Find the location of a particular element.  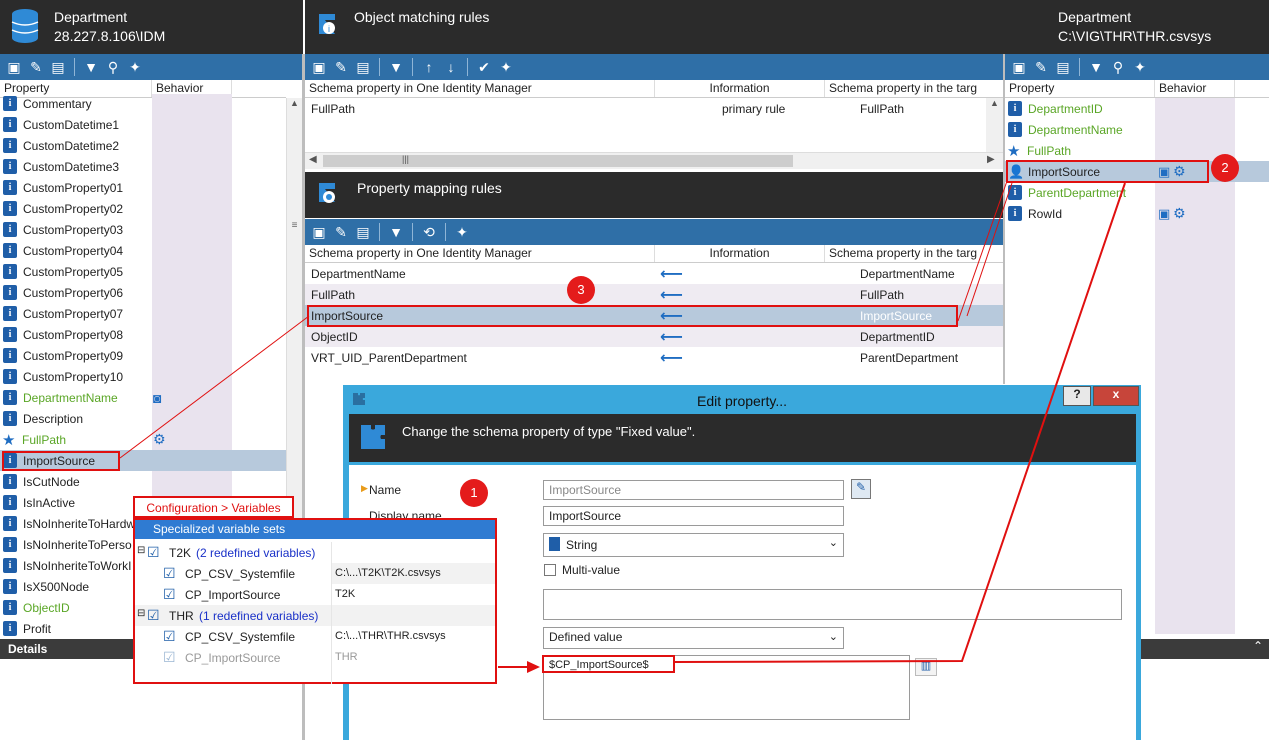

step-badge-3: 3 is located at coordinates (581, 290).